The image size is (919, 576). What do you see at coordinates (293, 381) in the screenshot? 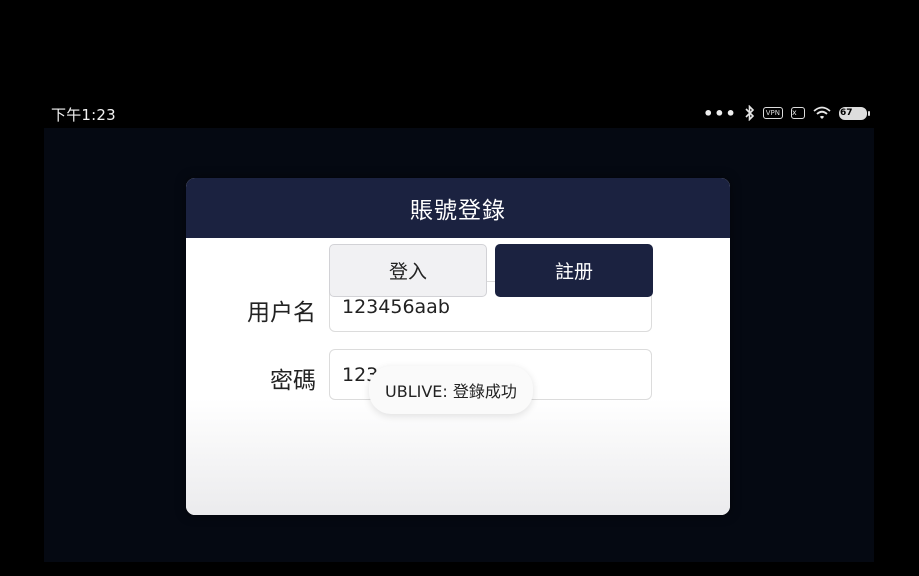
I see `password-label: 密碼` at bounding box center [293, 381].